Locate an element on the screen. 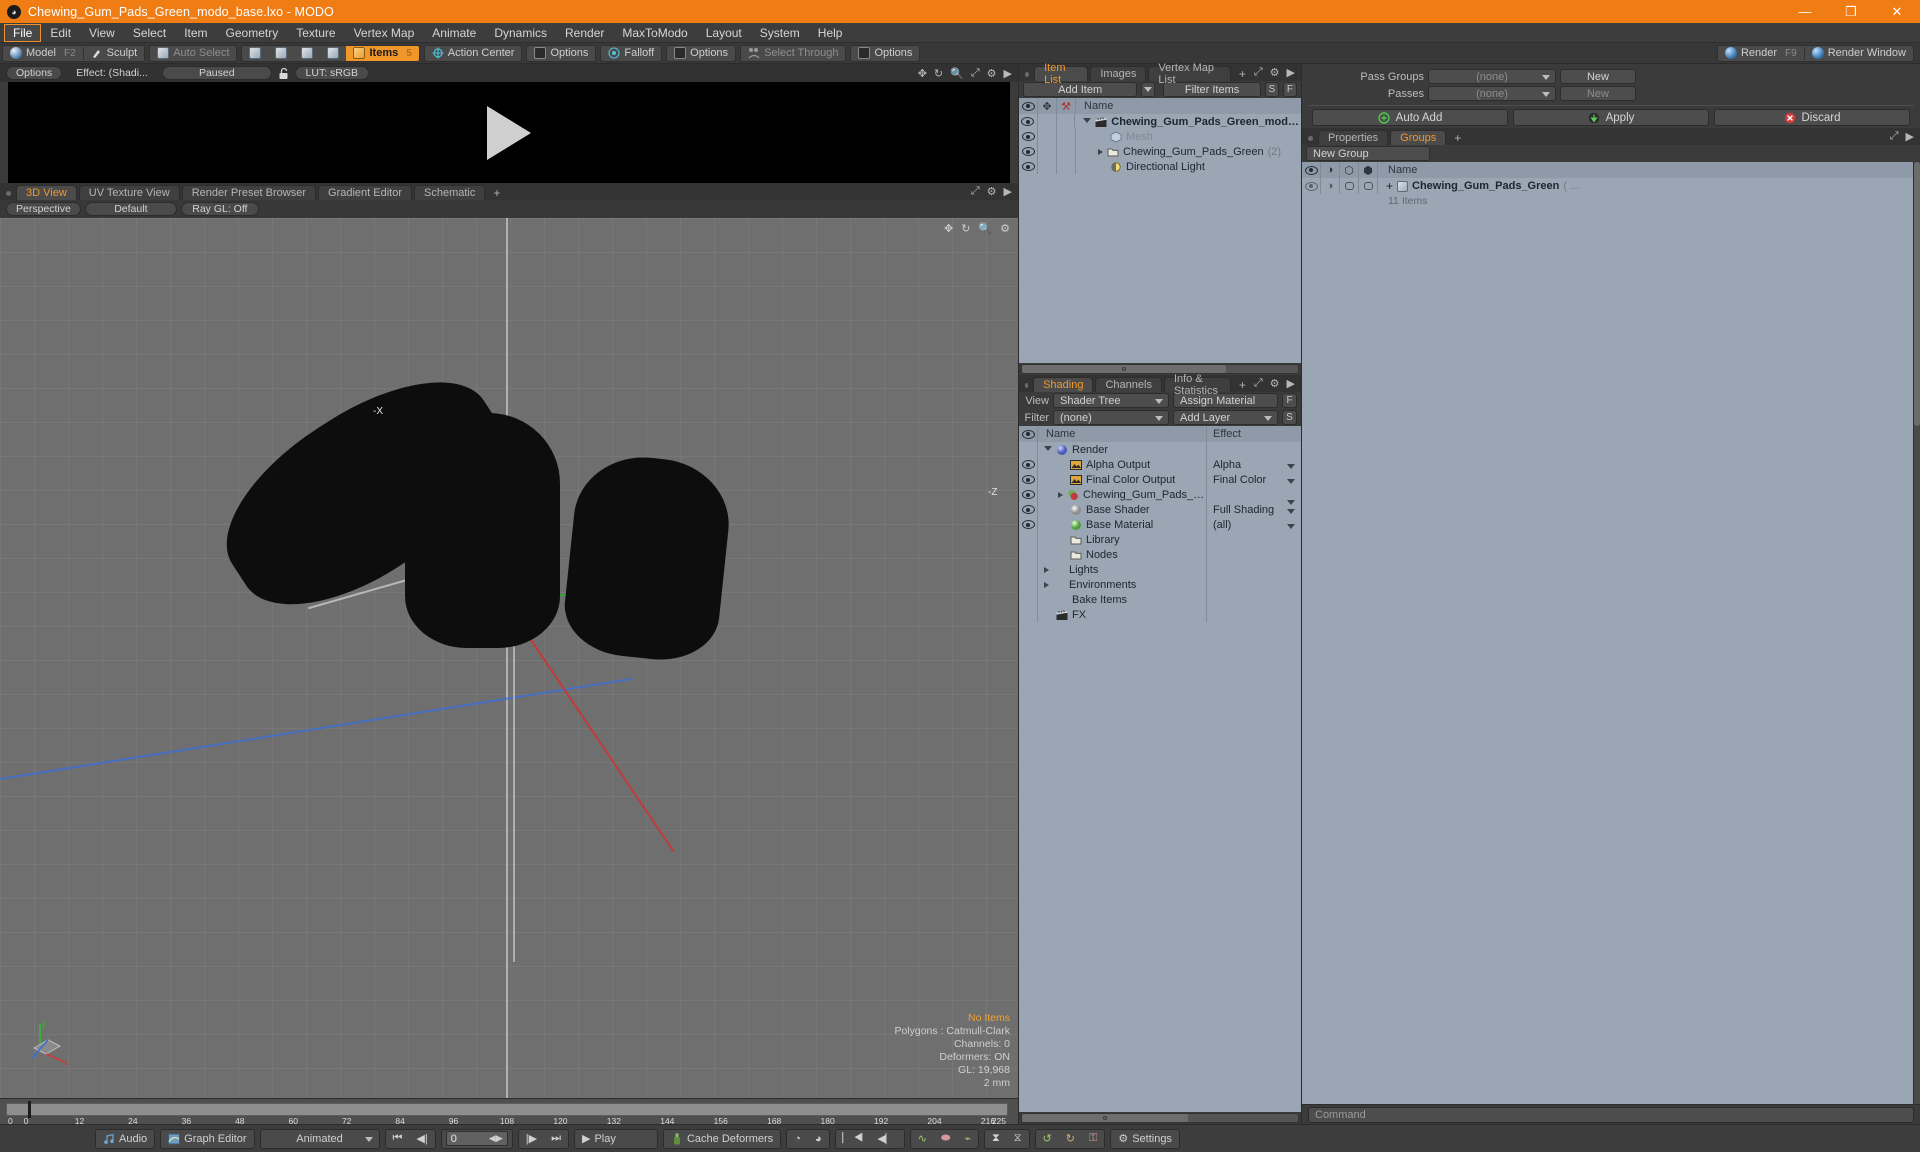 The height and width of the screenshot is (1152, 1920). list-item: Base Shader Full Shading is located at coordinates (1160, 509).